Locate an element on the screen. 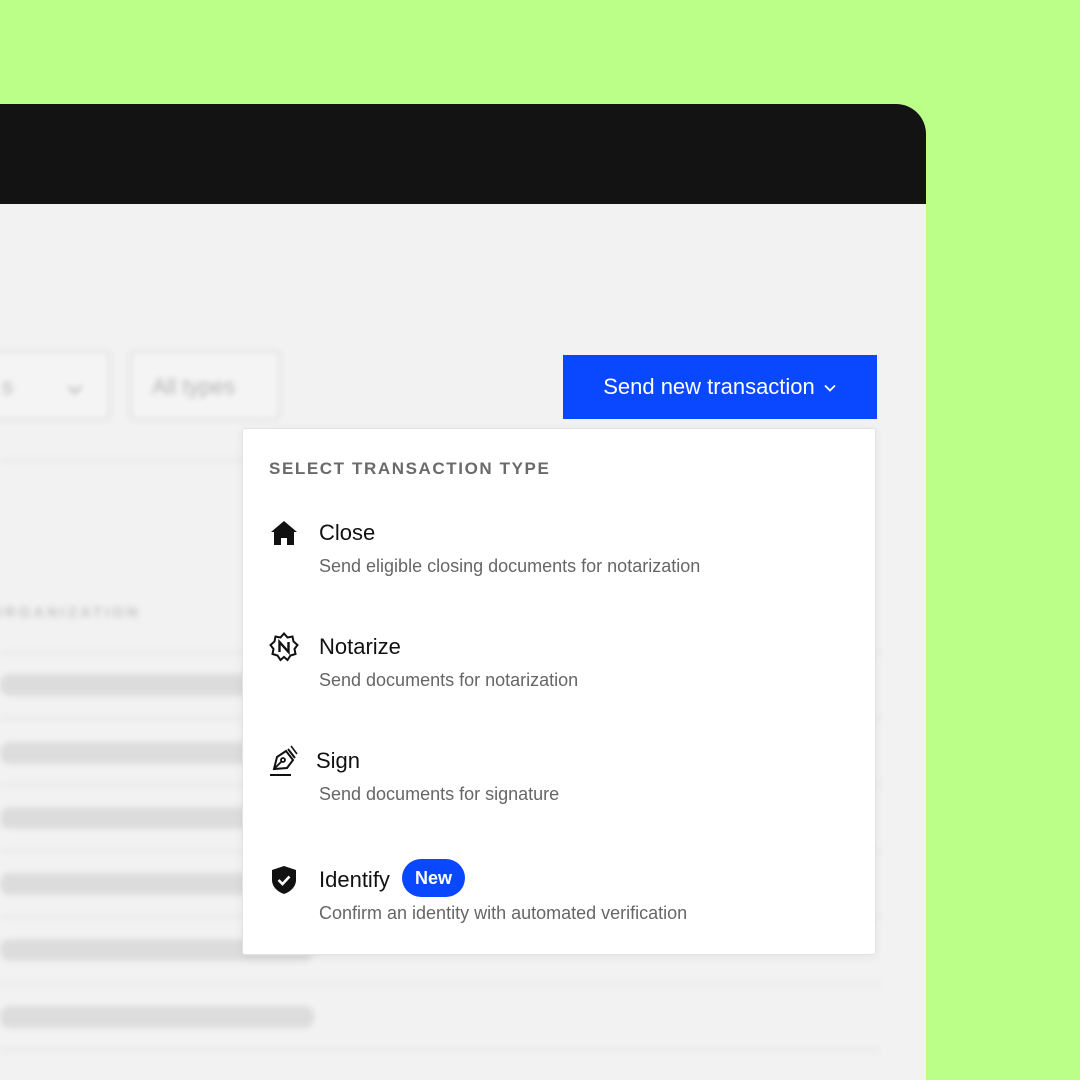 The width and height of the screenshot is (1080, 1080). new-badge: New is located at coordinates (434, 878).